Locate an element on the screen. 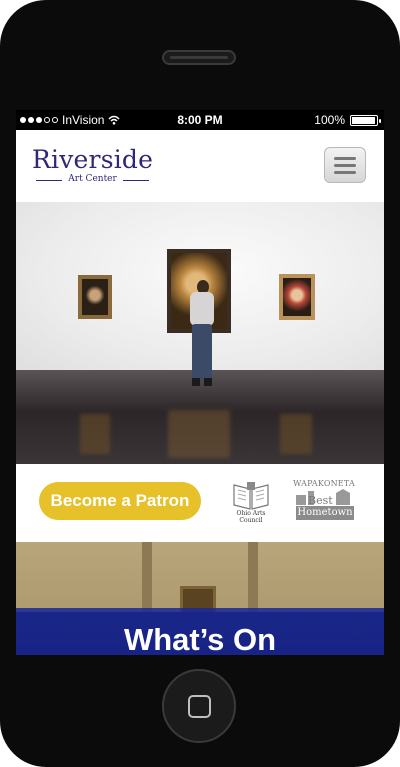 This screenshot has width=400, height=767. status-bar: InVision 8:00 PM 100% is located at coordinates (200, 120).